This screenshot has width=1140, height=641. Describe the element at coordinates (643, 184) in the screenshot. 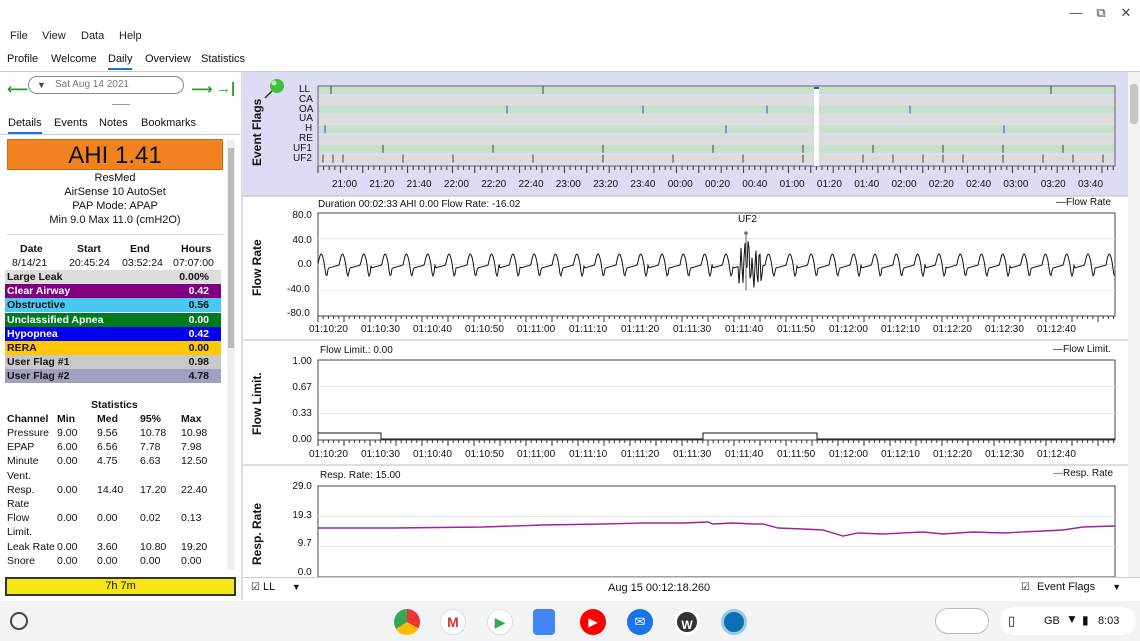

I see `event-flags-time-tick: 23:40` at that location.